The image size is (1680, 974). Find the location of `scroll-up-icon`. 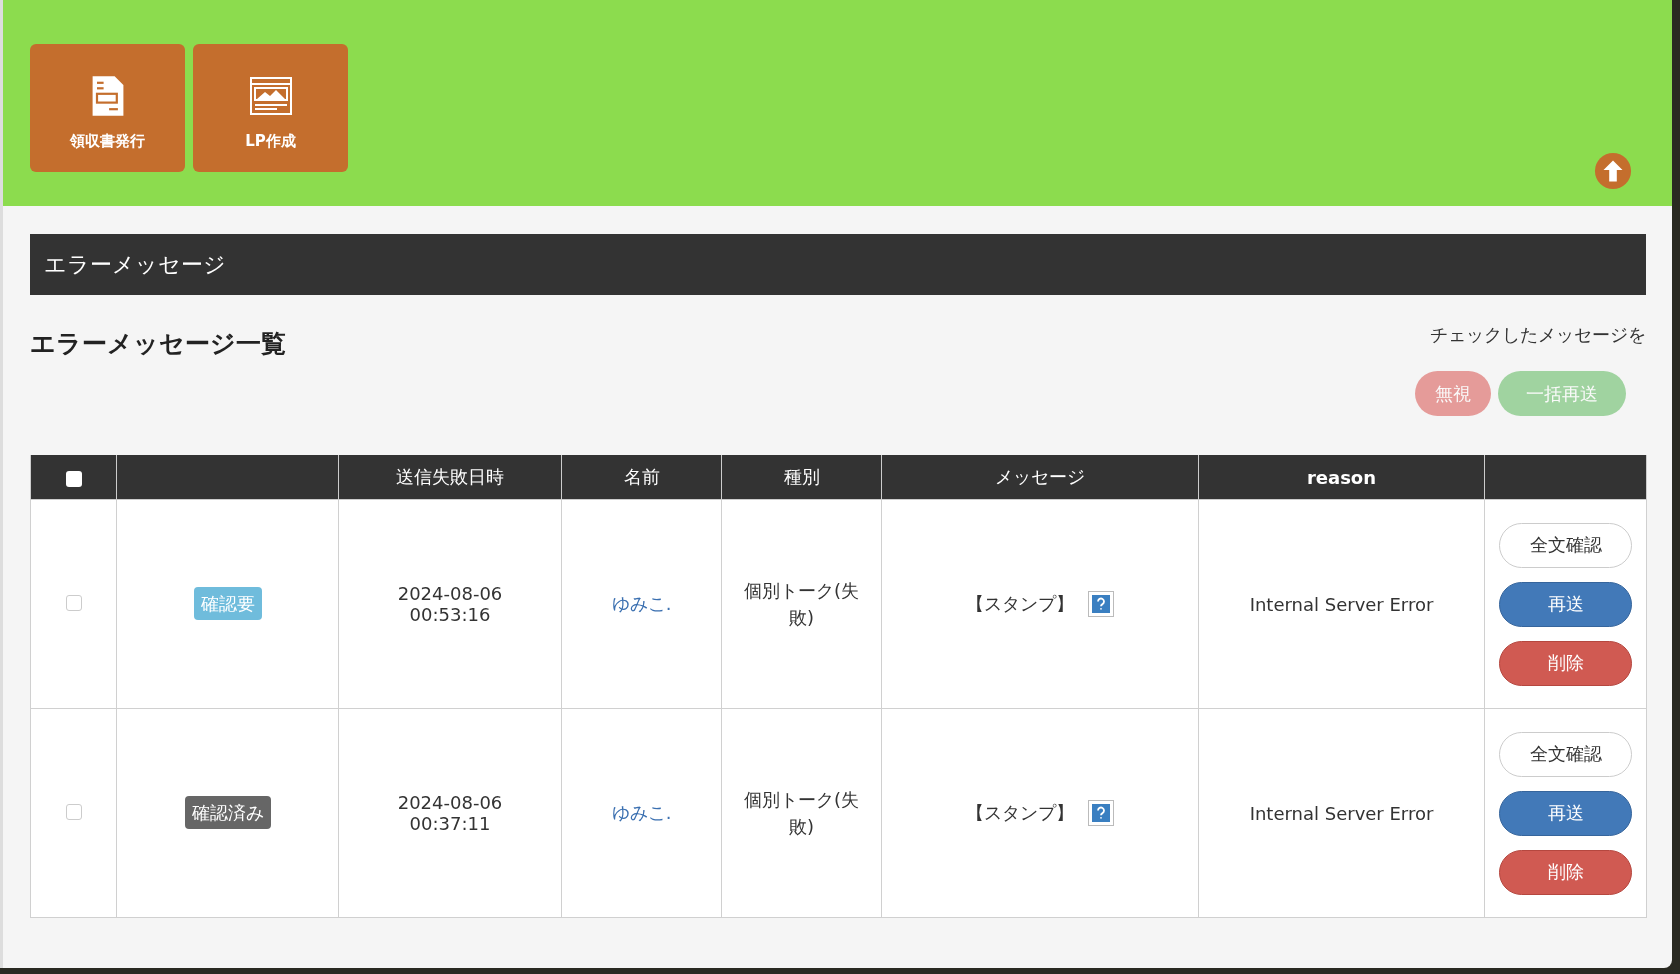

scroll-up-icon is located at coordinates (1613, 171).